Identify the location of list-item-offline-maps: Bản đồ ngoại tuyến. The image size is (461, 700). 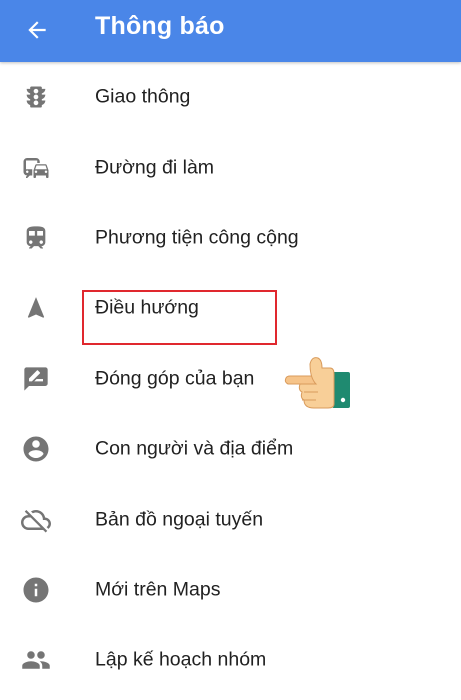
(230, 519).